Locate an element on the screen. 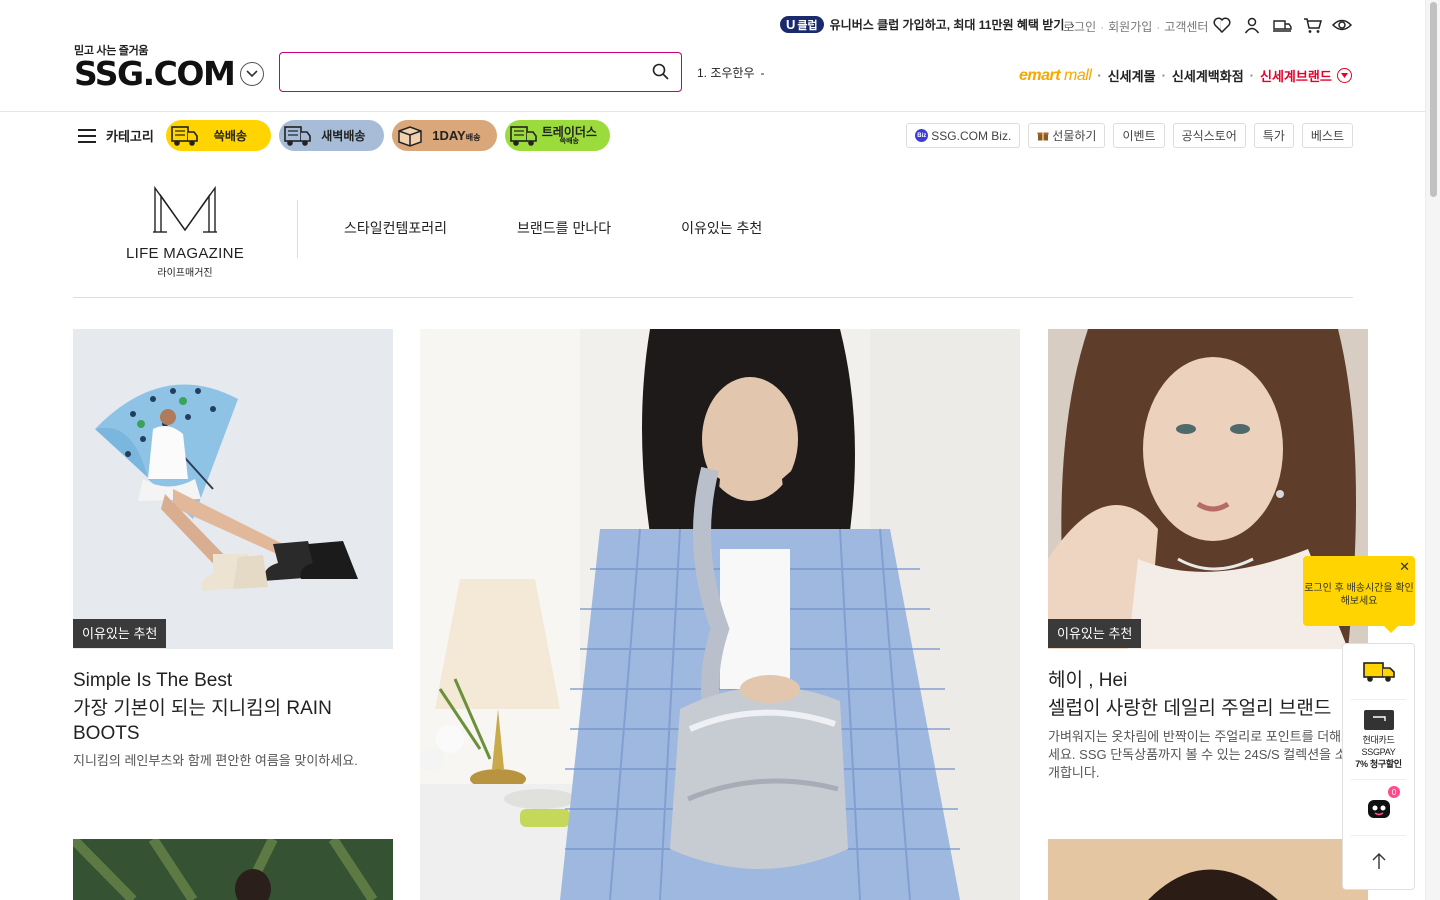 This screenshot has width=1440, height=900. arrow-up-icon is located at coordinates (1378, 861).